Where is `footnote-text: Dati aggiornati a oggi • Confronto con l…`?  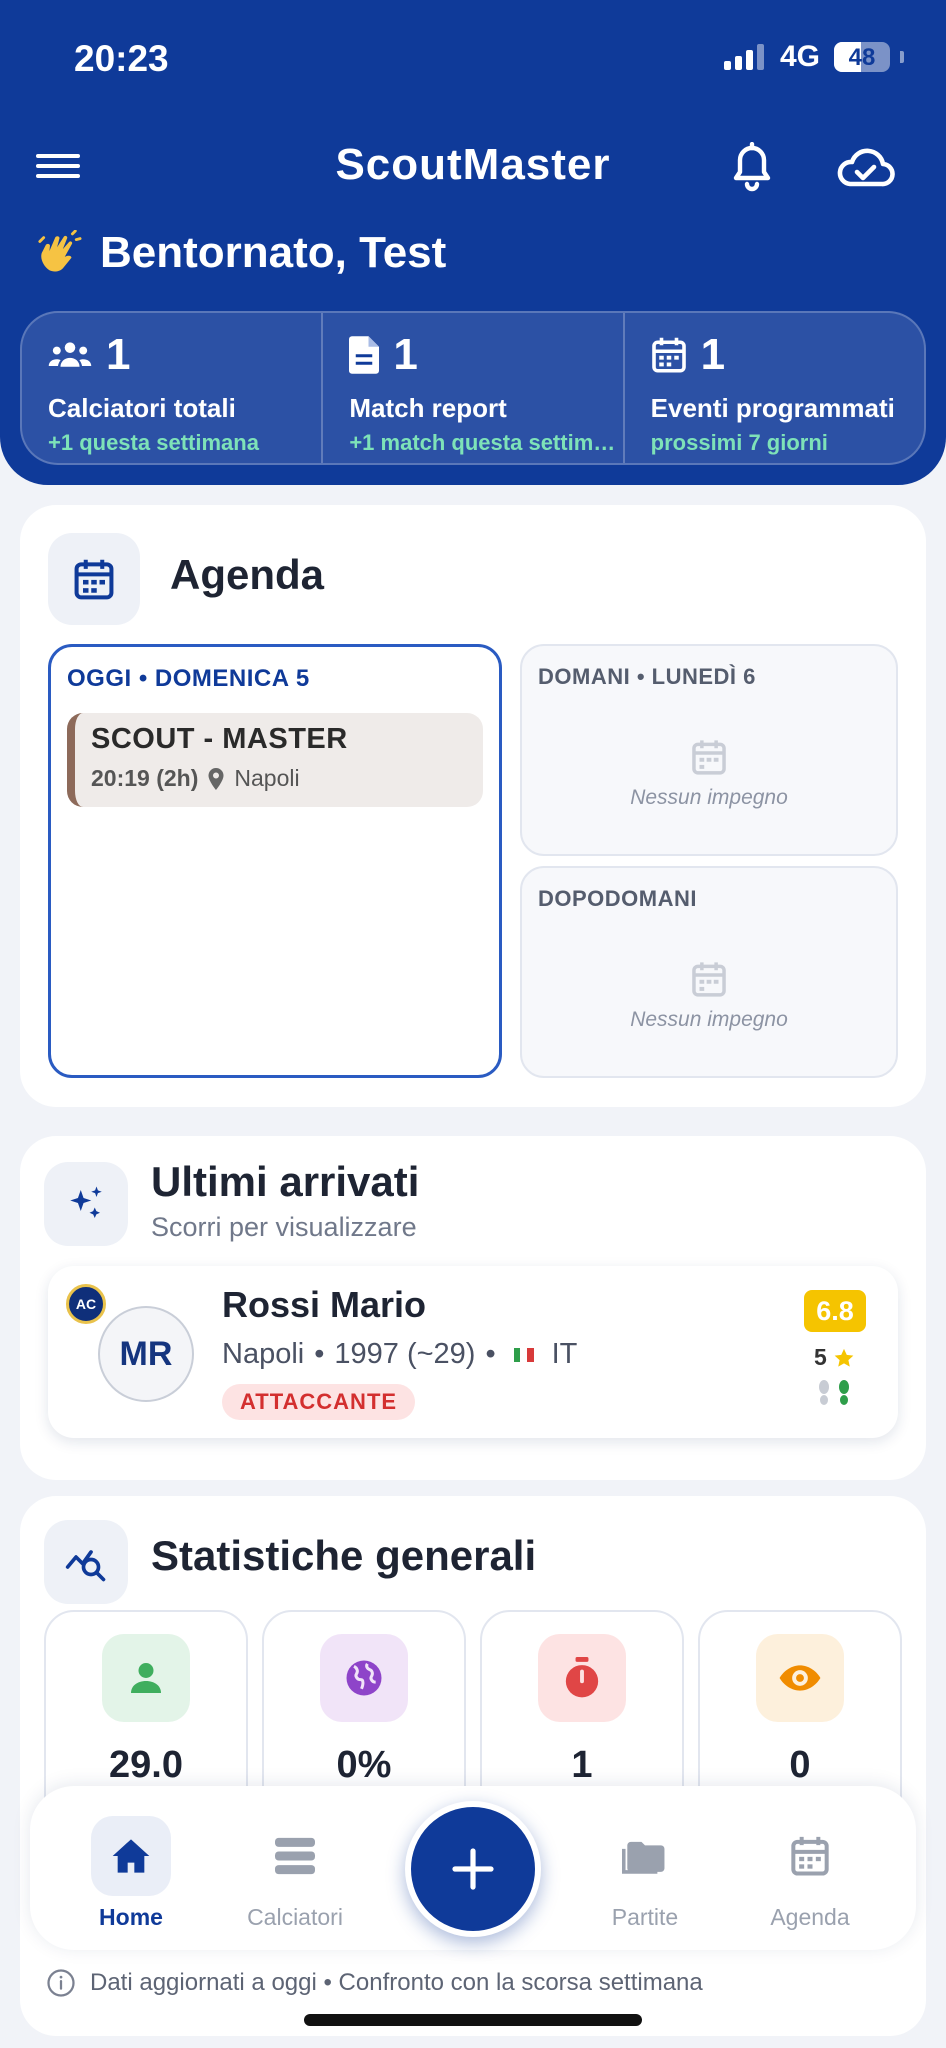
footnote-text: Dati aggiornati a oggi • Confronto con l… is located at coordinates (396, 1982).